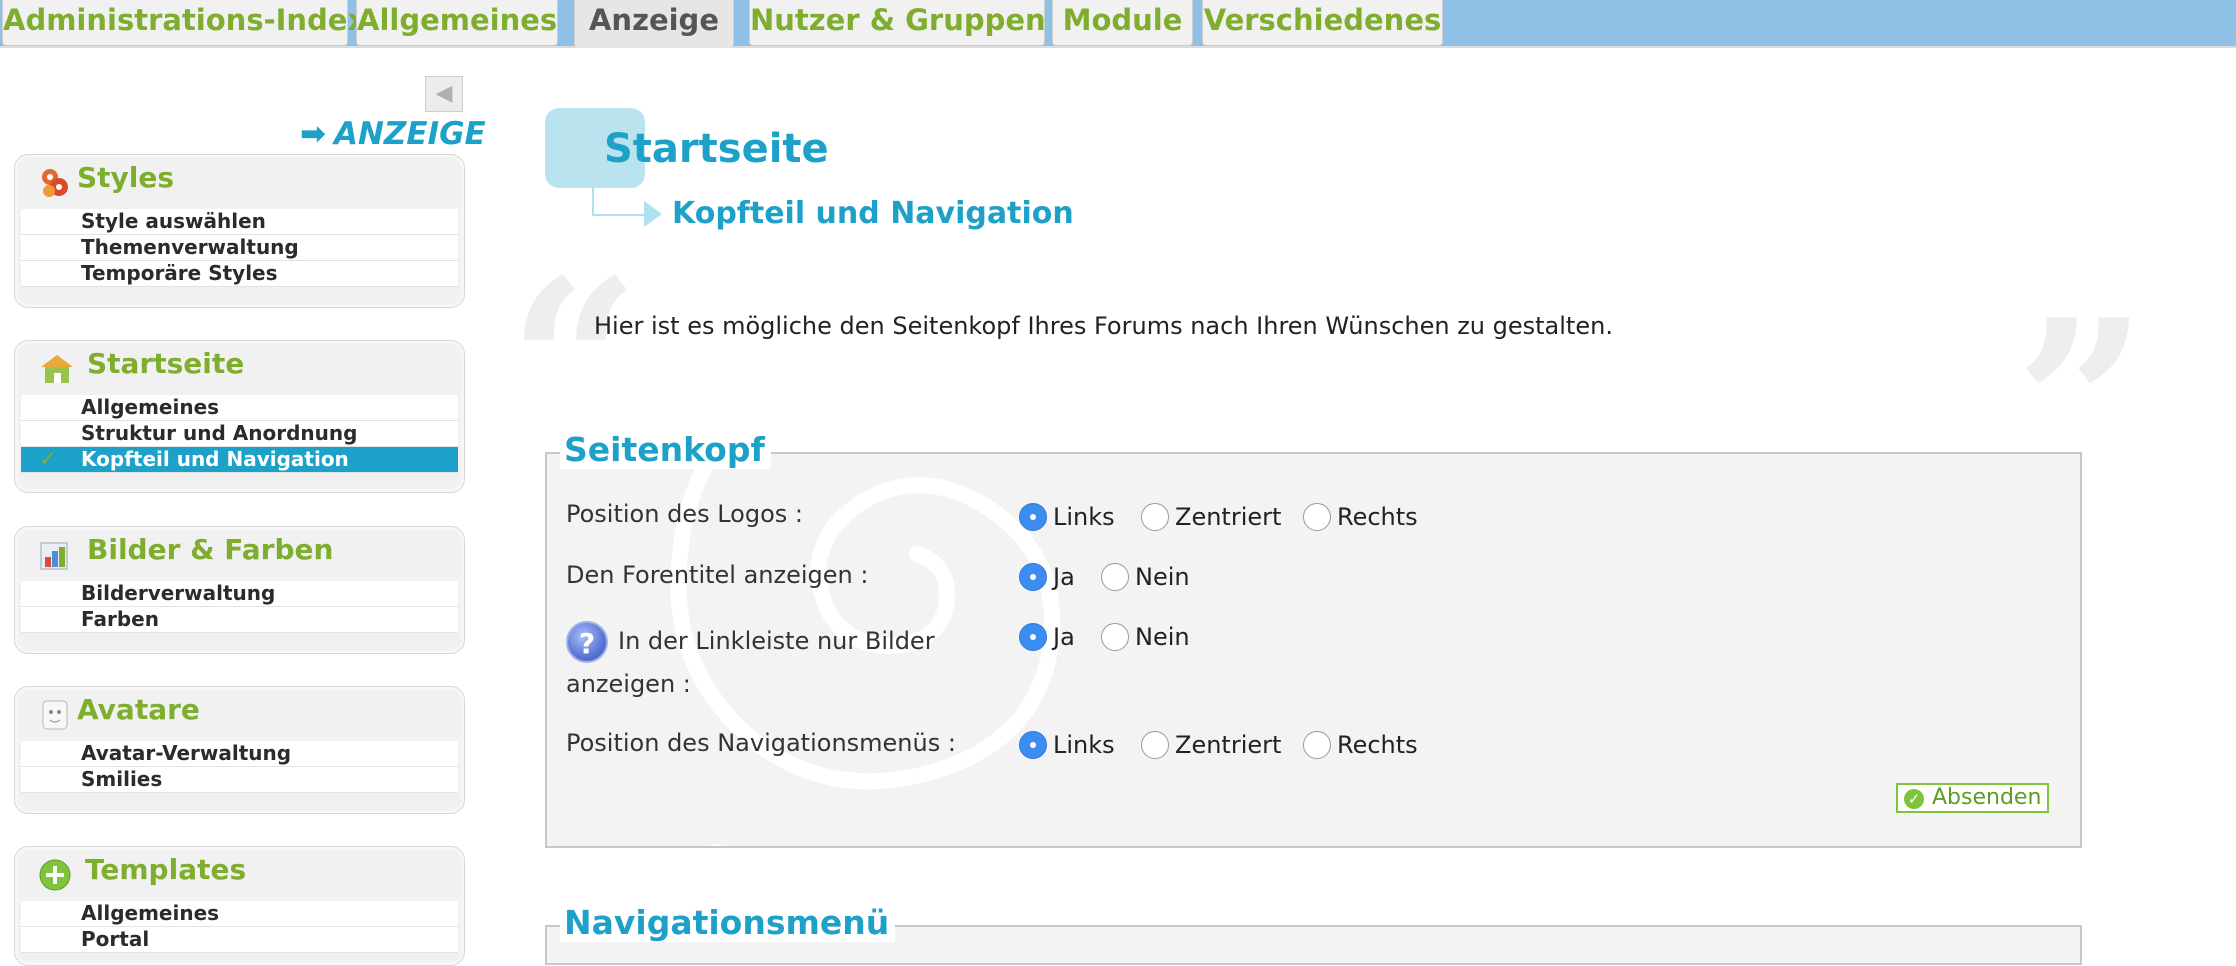 This screenshot has width=2236, height=966. What do you see at coordinates (239, 620) in the screenshot?
I see `sidebar-item-farben: Farben` at bounding box center [239, 620].